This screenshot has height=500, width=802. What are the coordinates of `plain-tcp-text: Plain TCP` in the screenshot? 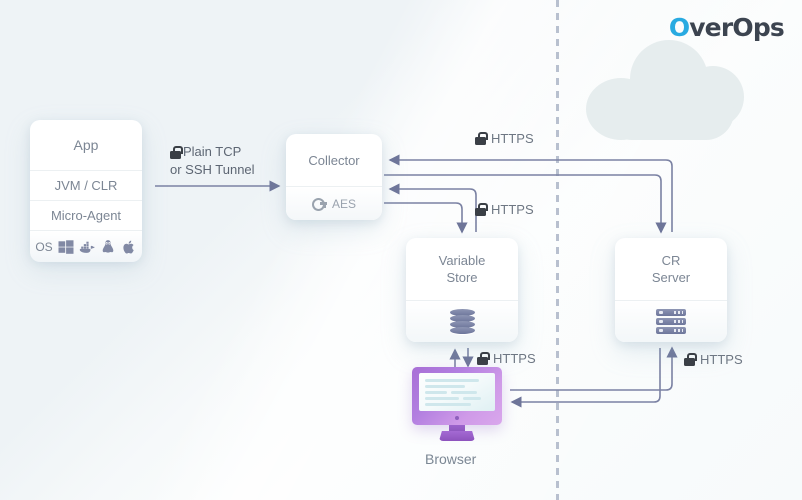 It's located at (212, 151).